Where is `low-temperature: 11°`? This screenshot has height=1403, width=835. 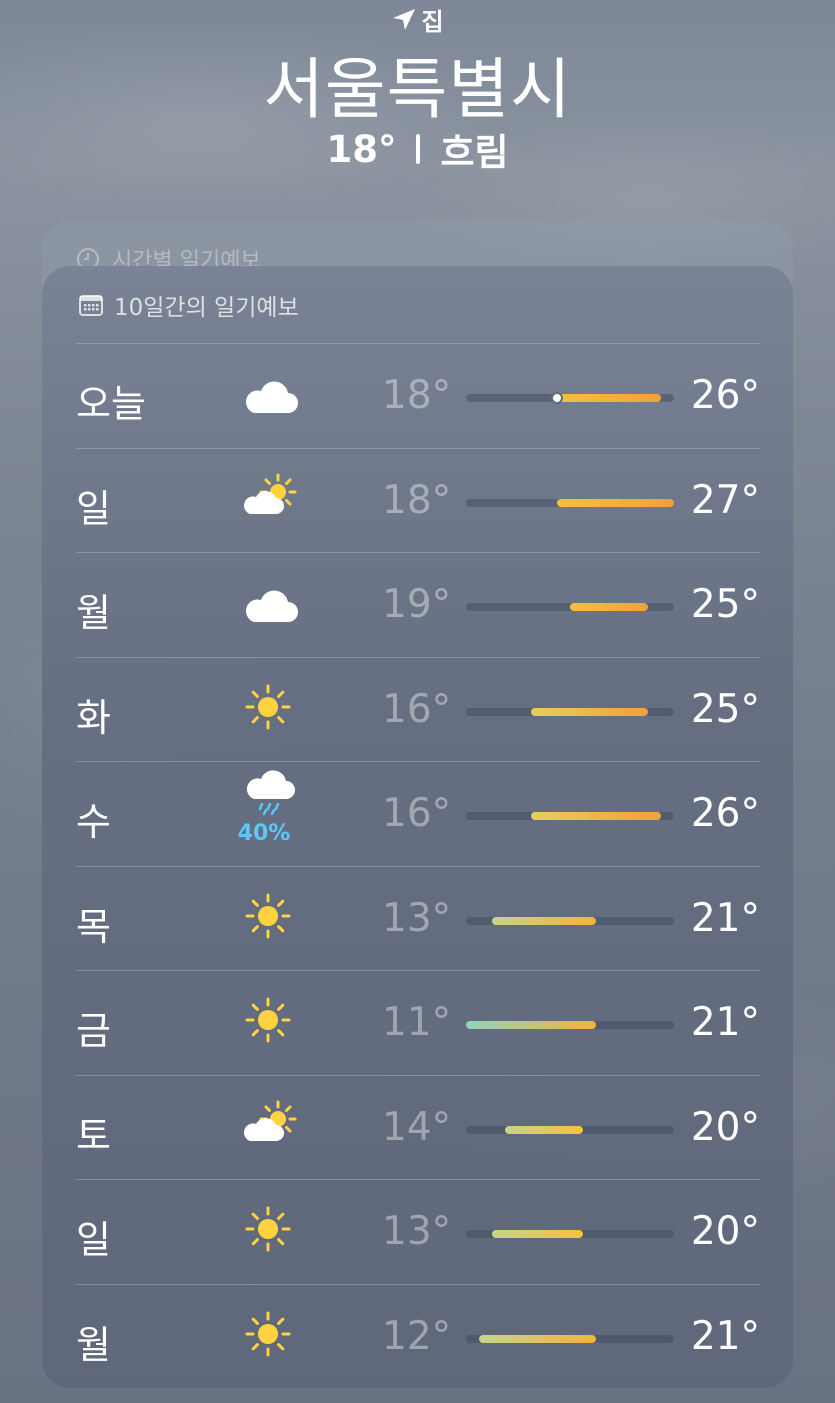
low-temperature: 11° is located at coordinates (417, 1022).